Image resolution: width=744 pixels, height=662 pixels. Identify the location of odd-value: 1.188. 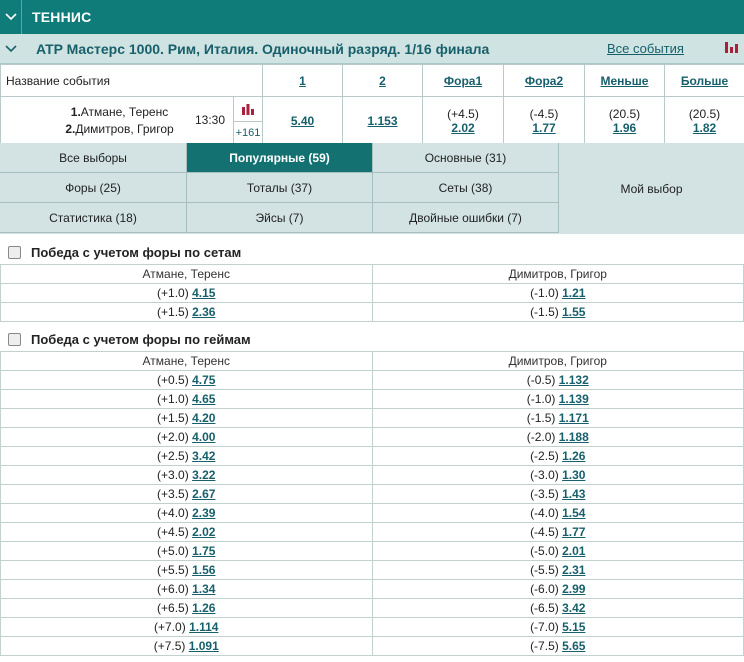
(574, 437).